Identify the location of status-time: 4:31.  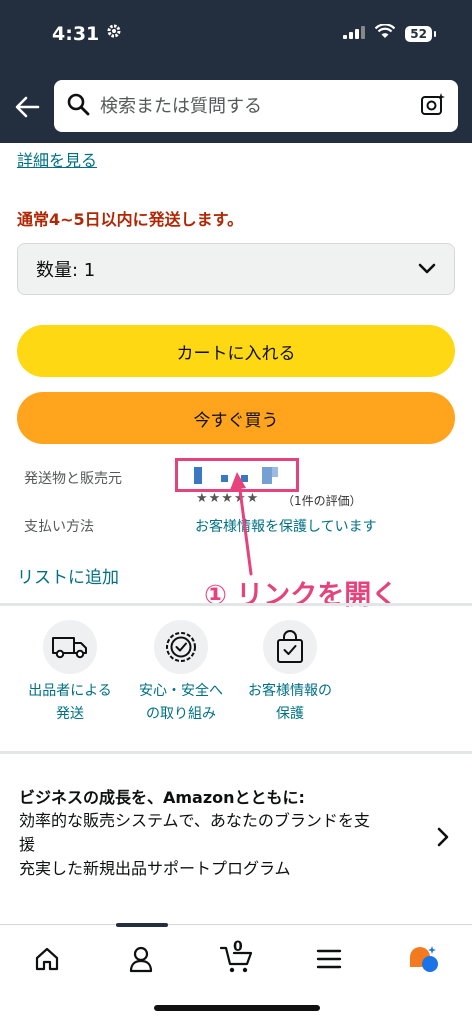
(87, 33).